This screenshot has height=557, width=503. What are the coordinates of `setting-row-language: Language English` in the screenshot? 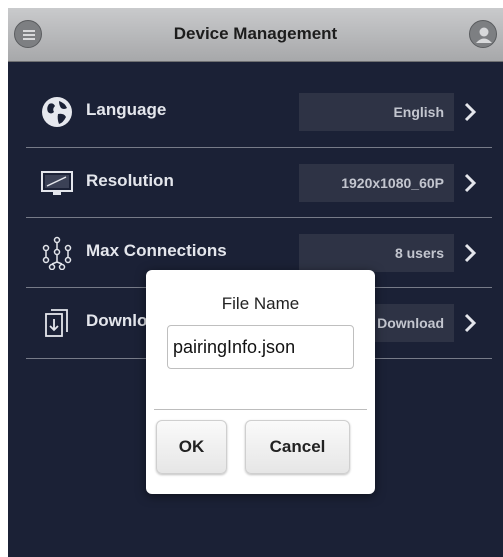 It's located at (259, 111).